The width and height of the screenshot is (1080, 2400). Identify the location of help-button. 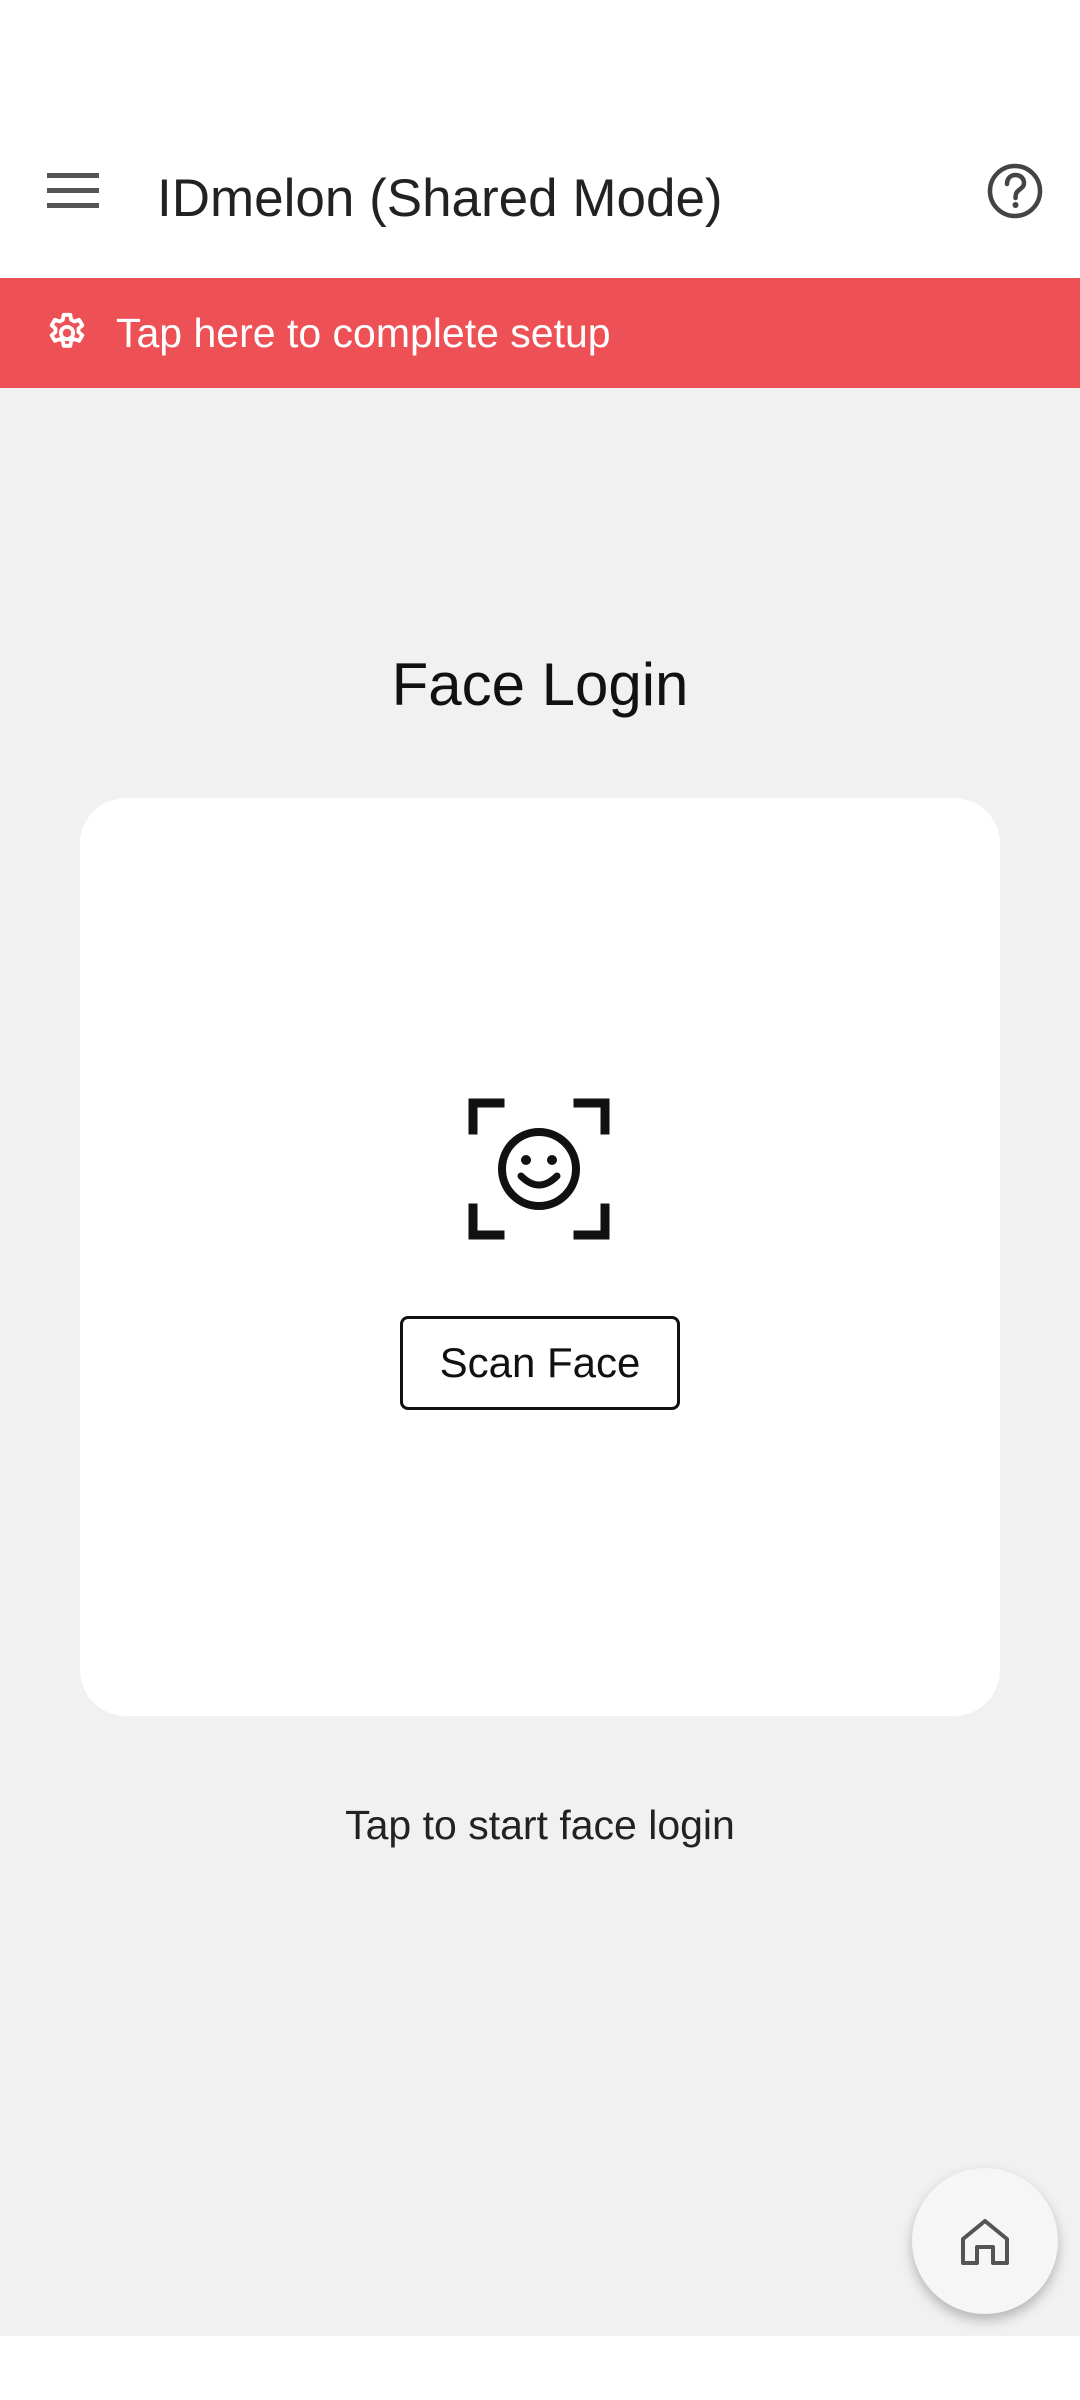
(1015, 191).